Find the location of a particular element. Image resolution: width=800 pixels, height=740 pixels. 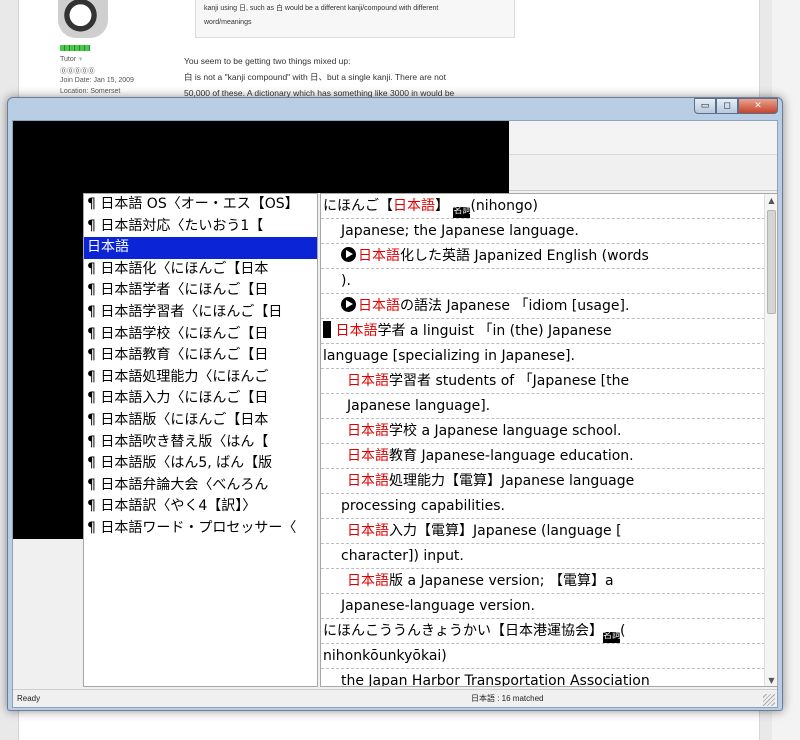

headword-reading: にほんこううんきょうかい【日本港運協会】 is located at coordinates (463, 631).